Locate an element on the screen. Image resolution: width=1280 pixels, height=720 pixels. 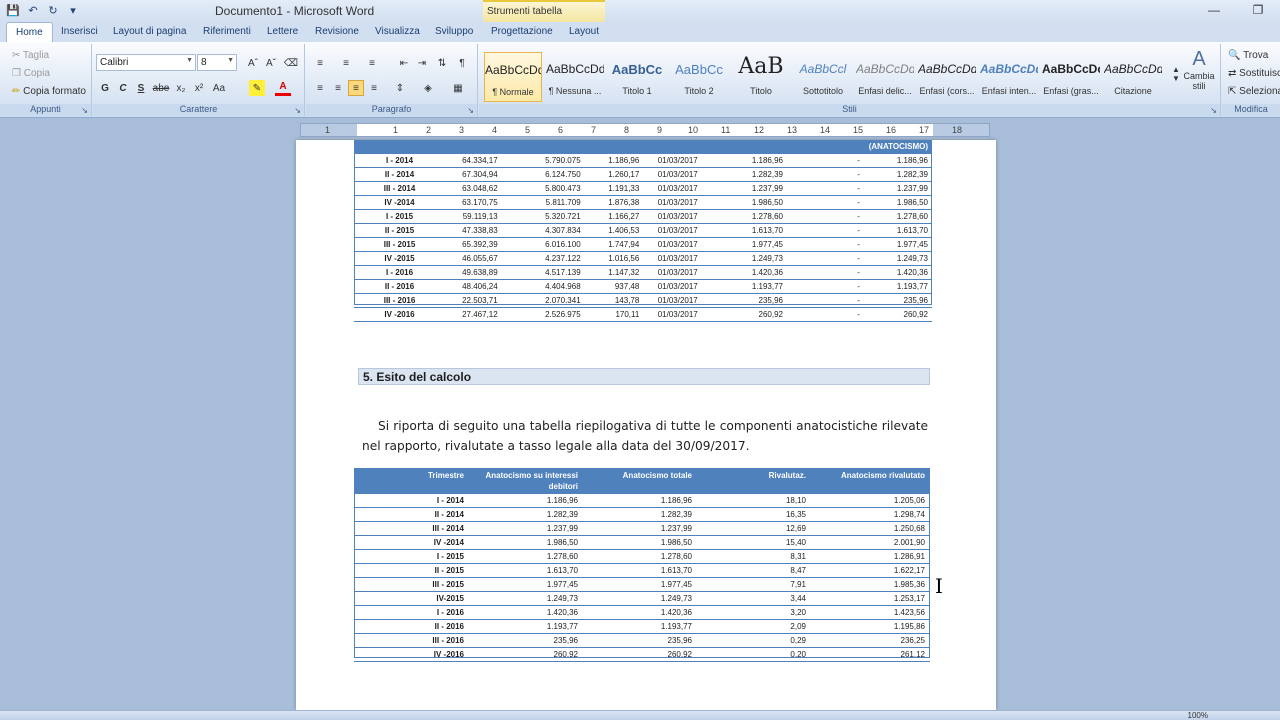
table-row: II - 2016 1.193,77 1.193,77 2,09 1.195,86 is located at coordinates (642, 626).